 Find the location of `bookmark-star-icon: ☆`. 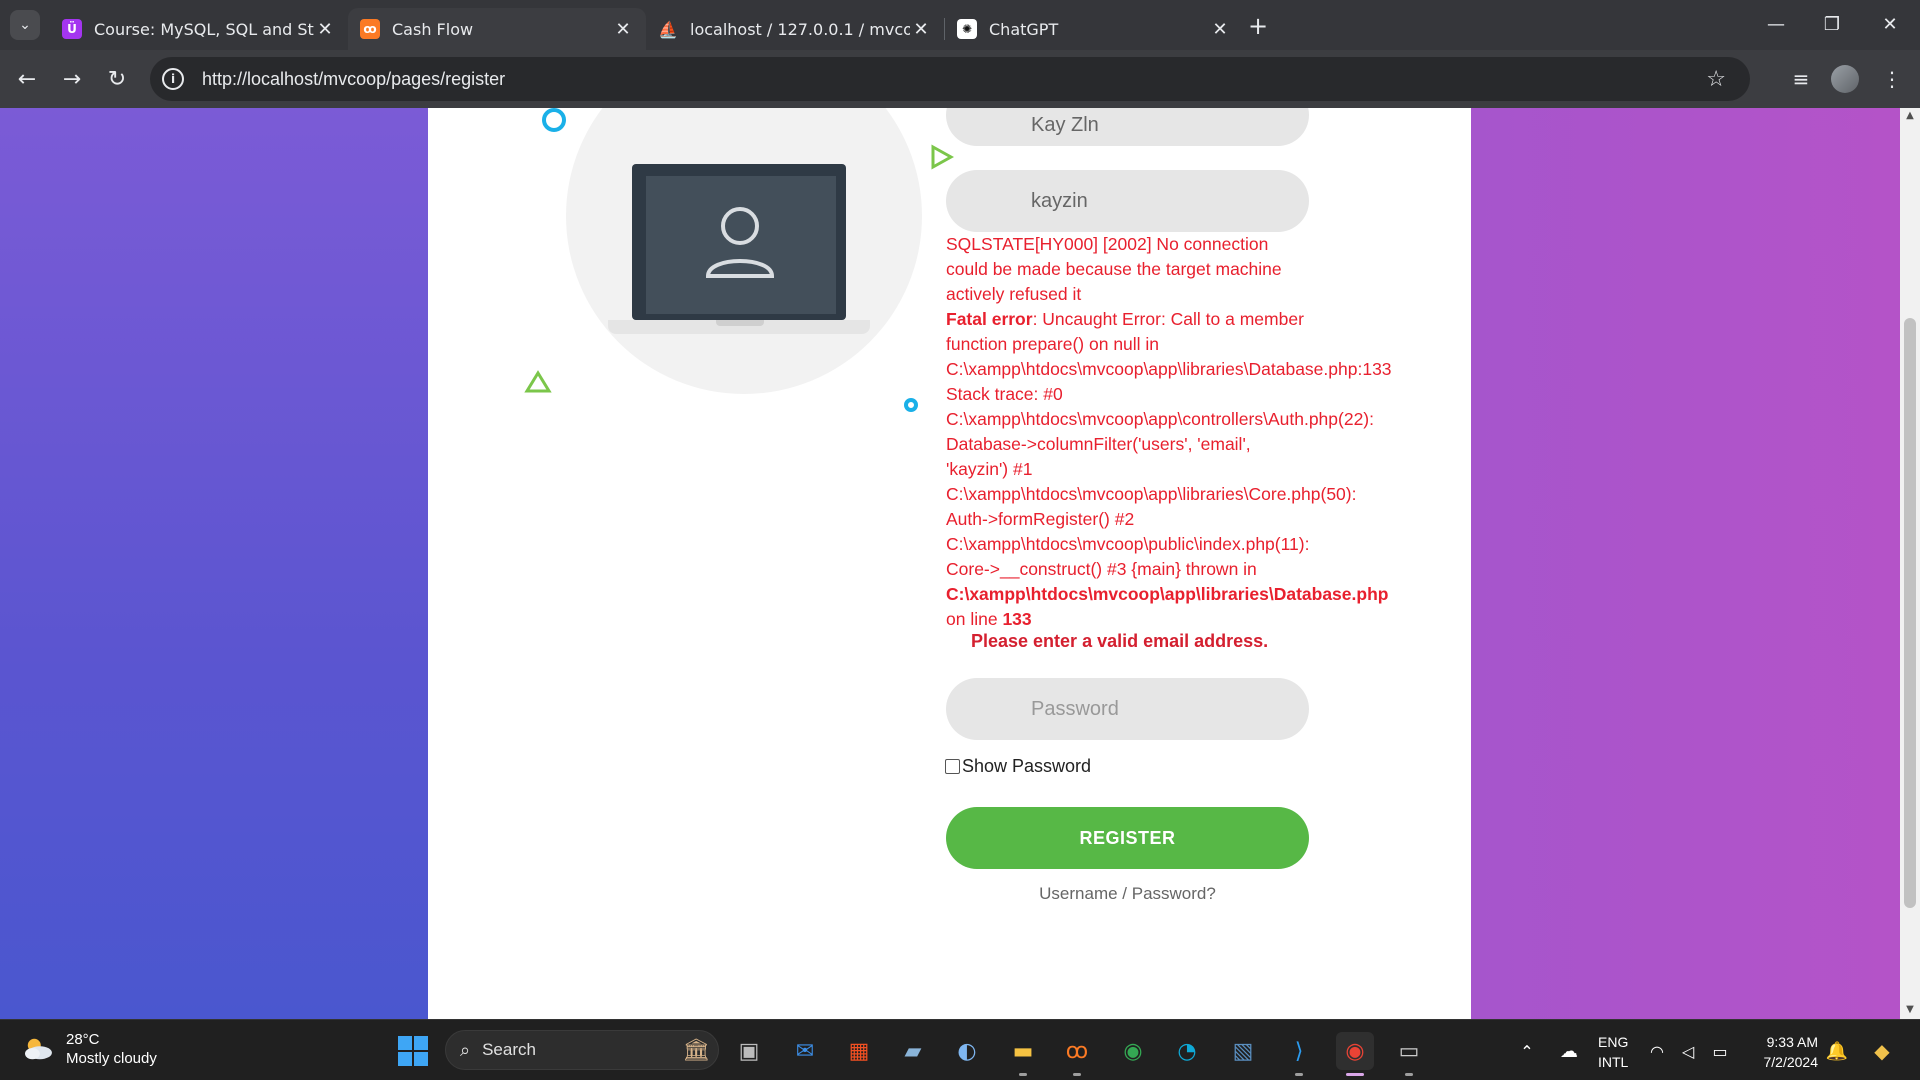

bookmark-star-icon: ☆ is located at coordinates (1716, 79).